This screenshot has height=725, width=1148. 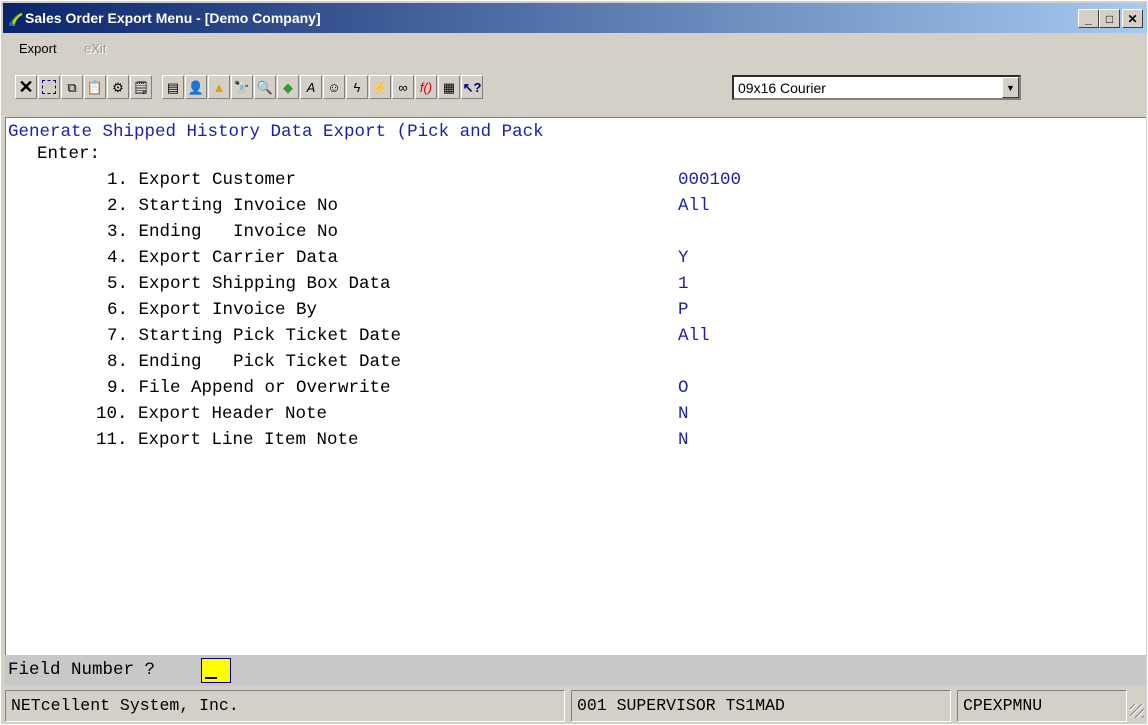 I want to click on close-icon: ✕, so click(x=1132, y=18).